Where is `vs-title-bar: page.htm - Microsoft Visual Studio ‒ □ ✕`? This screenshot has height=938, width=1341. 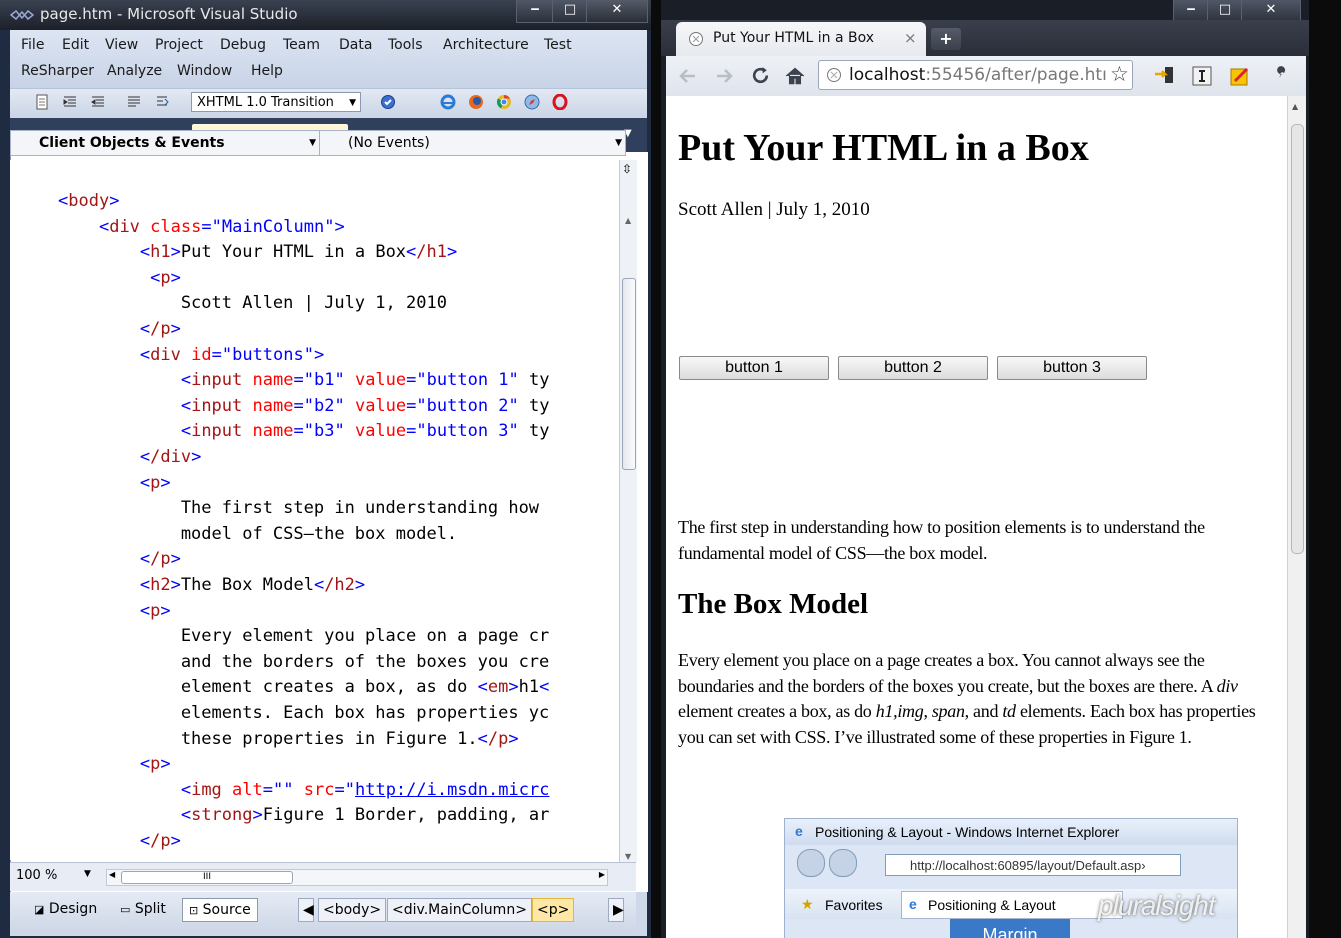
vs-title-bar: page.htm - Microsoft Visual Studio ‒ □ ✕ is located at coordinates (325, 15).